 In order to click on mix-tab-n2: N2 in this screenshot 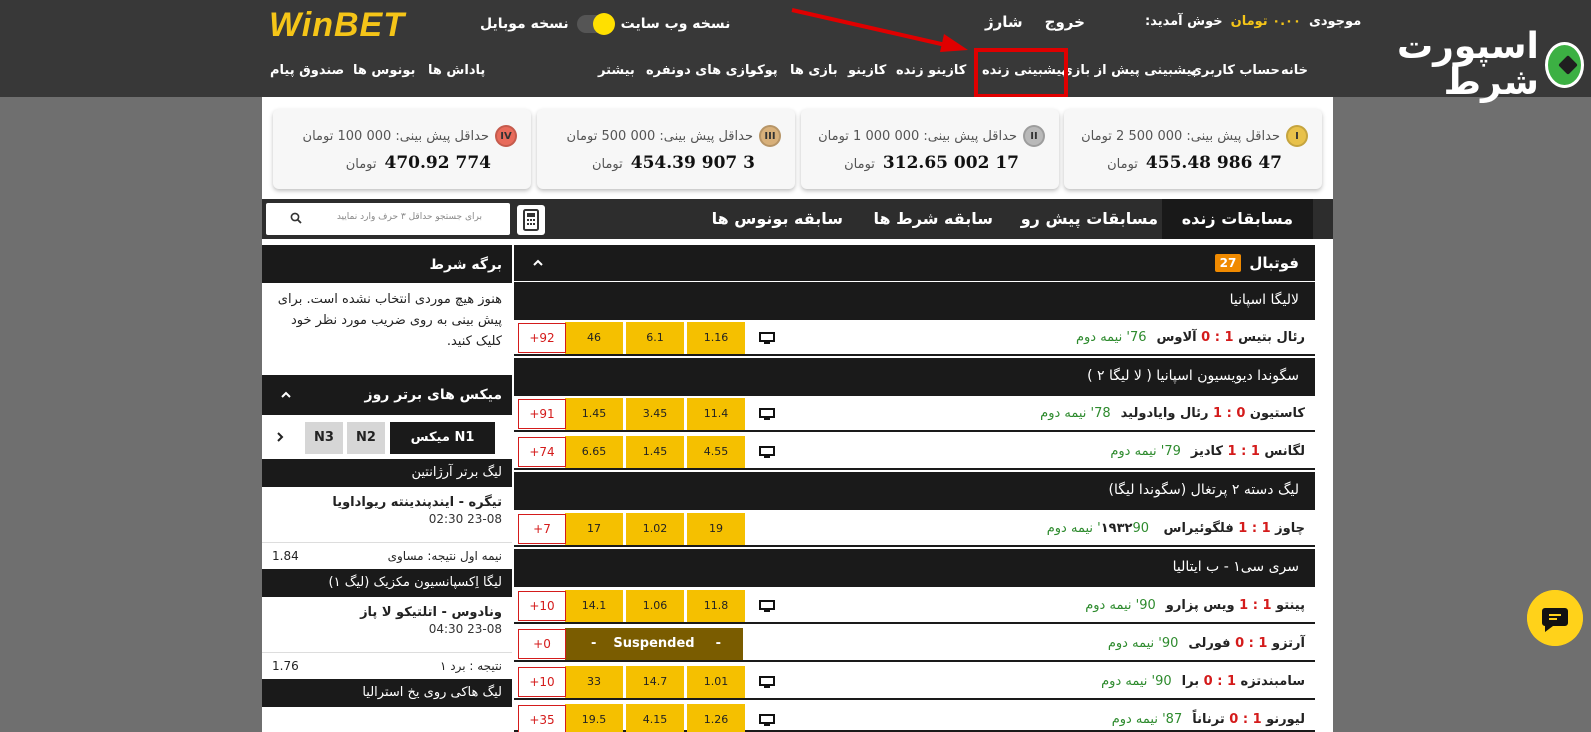, I will do `click(366, 438)`.